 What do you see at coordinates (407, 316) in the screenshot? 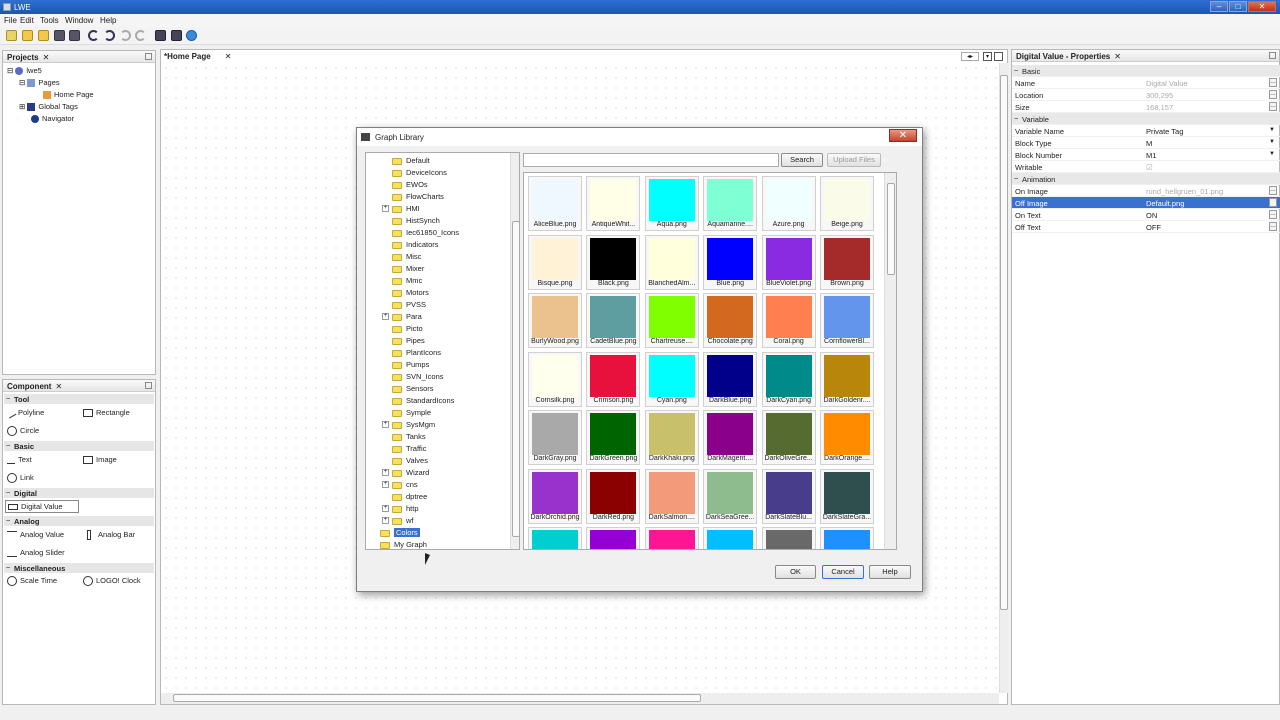
I see `folder-para: Para` at bounding box center [407, 316].